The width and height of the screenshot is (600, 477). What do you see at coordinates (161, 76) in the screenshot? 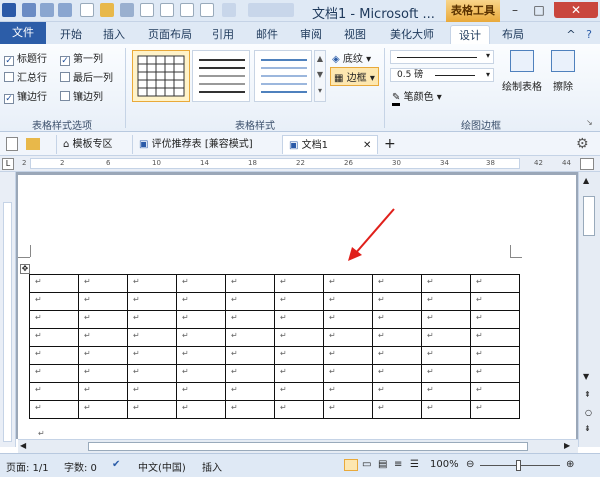
I see `table-style-grid` at bounding box center [161, 76].